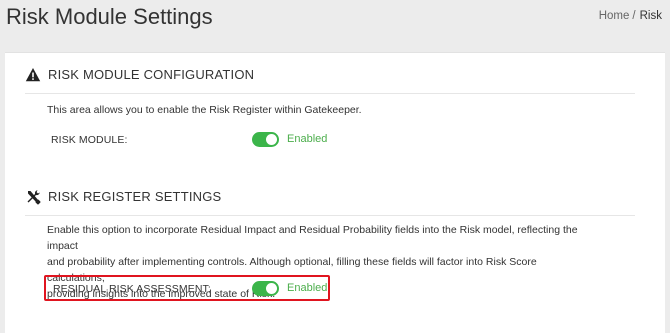 The image size is (670, 333). What do you see at coordinates (109, 16) in the screenshot?
I see `page-title: Risk Module Settings` at bounding box center [109, 16].